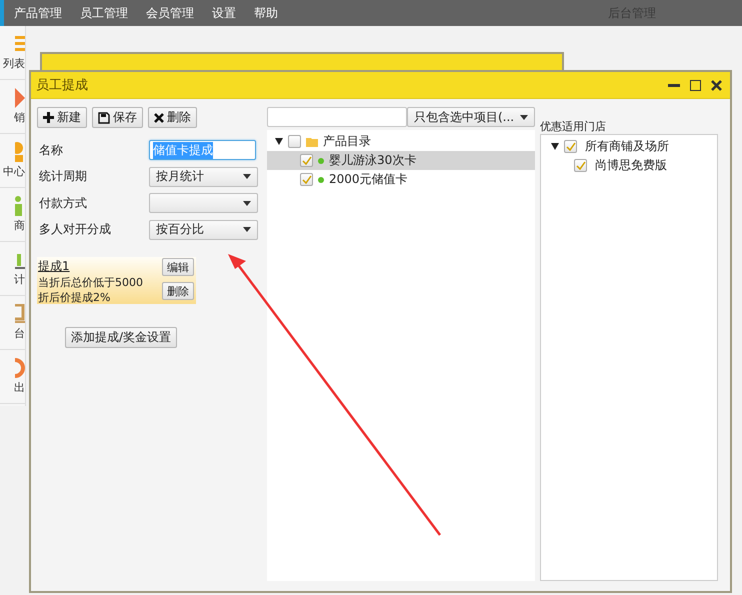 Image resolution: width=742 pixels, height=595 pixels. I want to click on menu-item: 帮助, so click(270, 13).